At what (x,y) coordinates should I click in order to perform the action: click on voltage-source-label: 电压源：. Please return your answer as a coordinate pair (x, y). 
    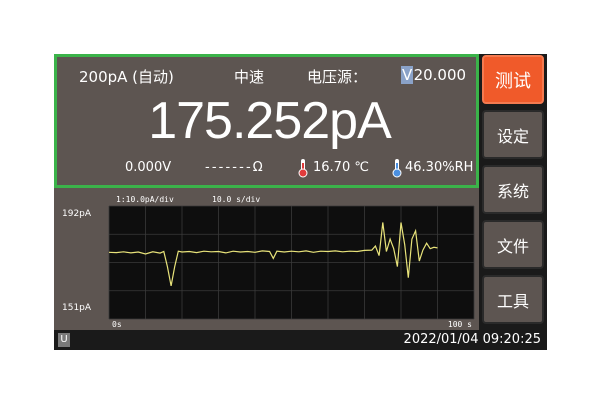
    Looking at the image, I should click on (337, 77).